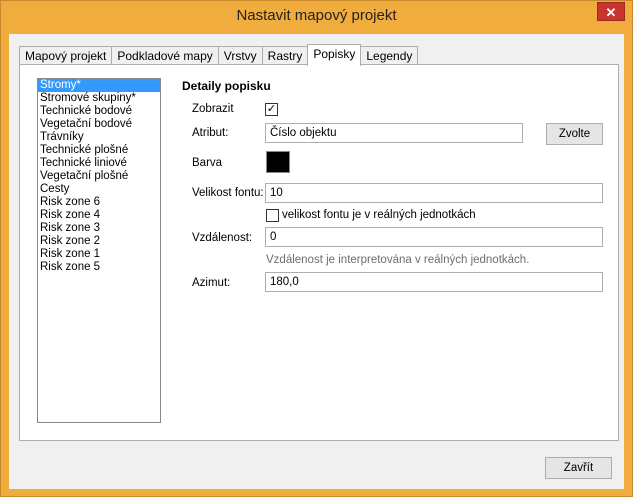 Image resolution: width=639 pixels, height=499 pixels. I want to click on tab-podkladove-mapy: Podkladové mapy, so click(165, 55).